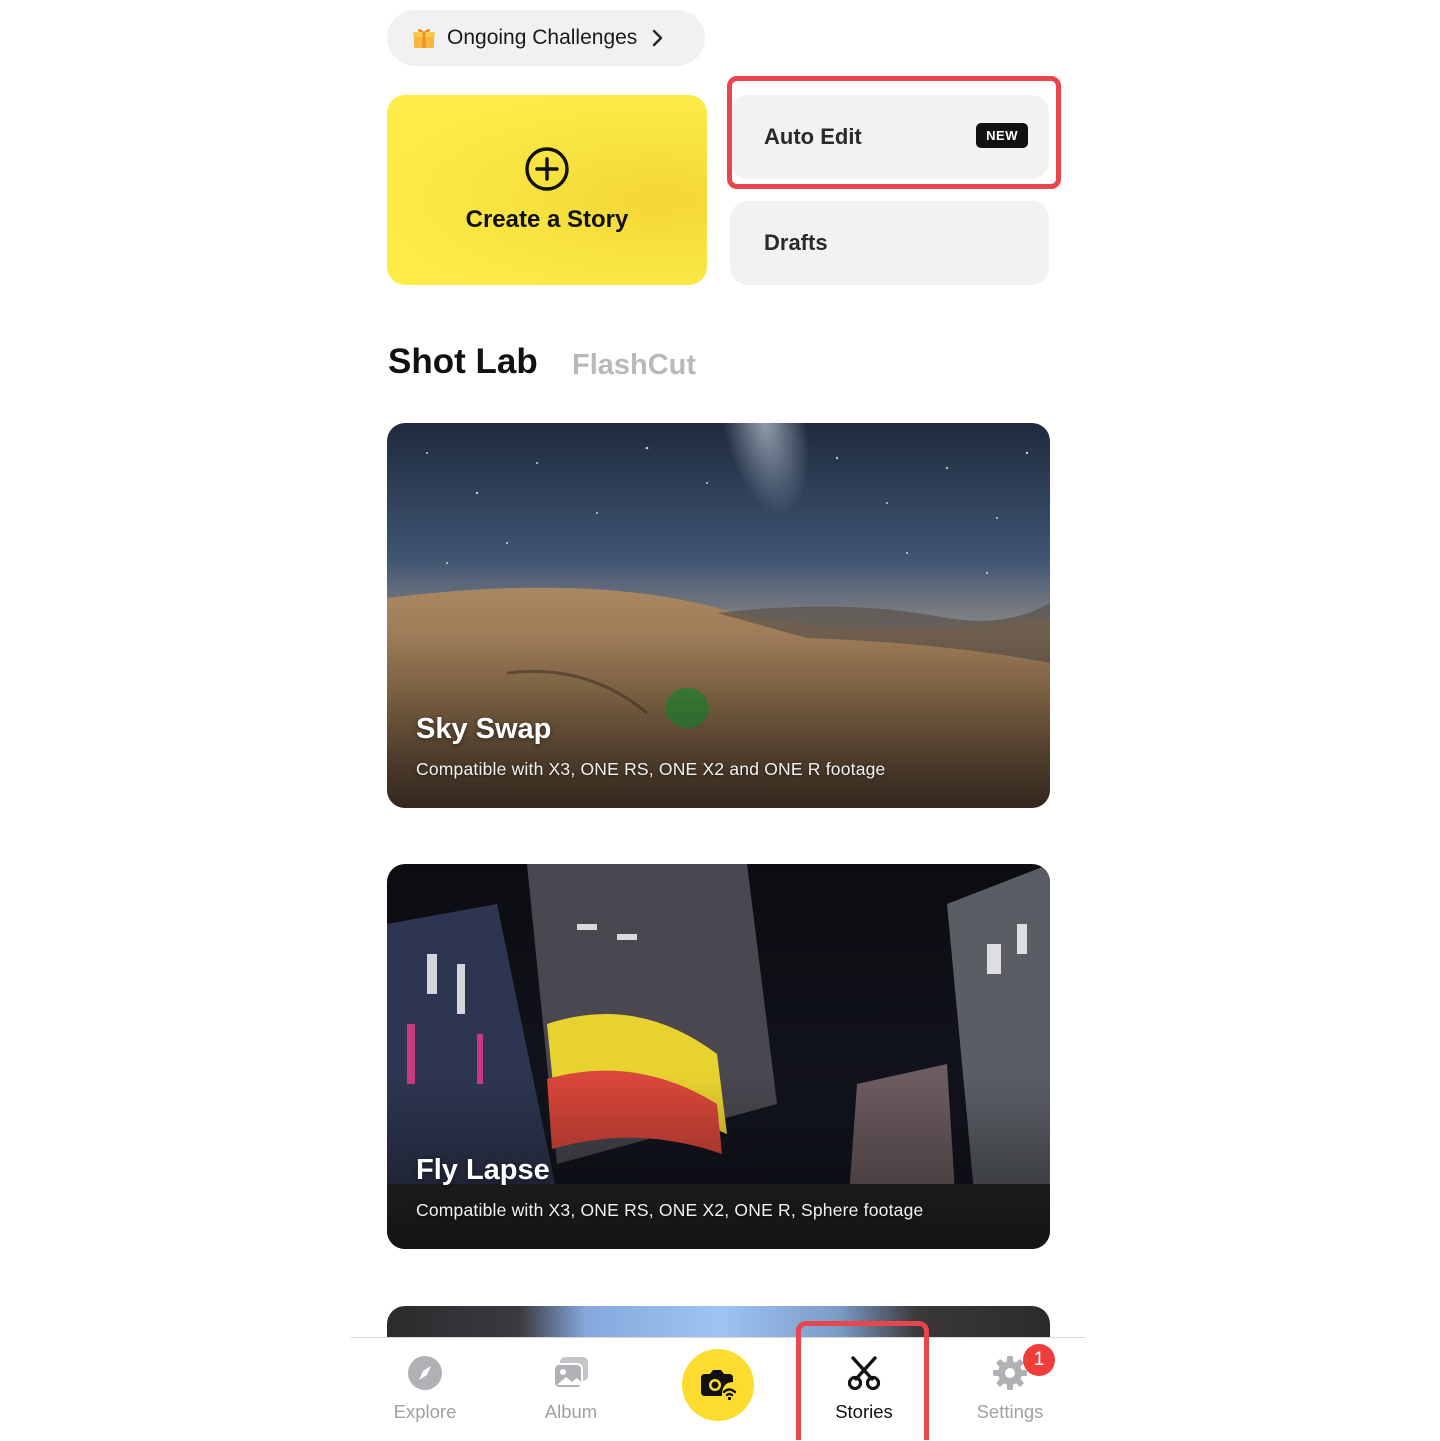 This screenshot has width=1440, height=1441. Describe the element at coordinates (864, 1373) in the screenshot. I see `scissors-icon` at that location.